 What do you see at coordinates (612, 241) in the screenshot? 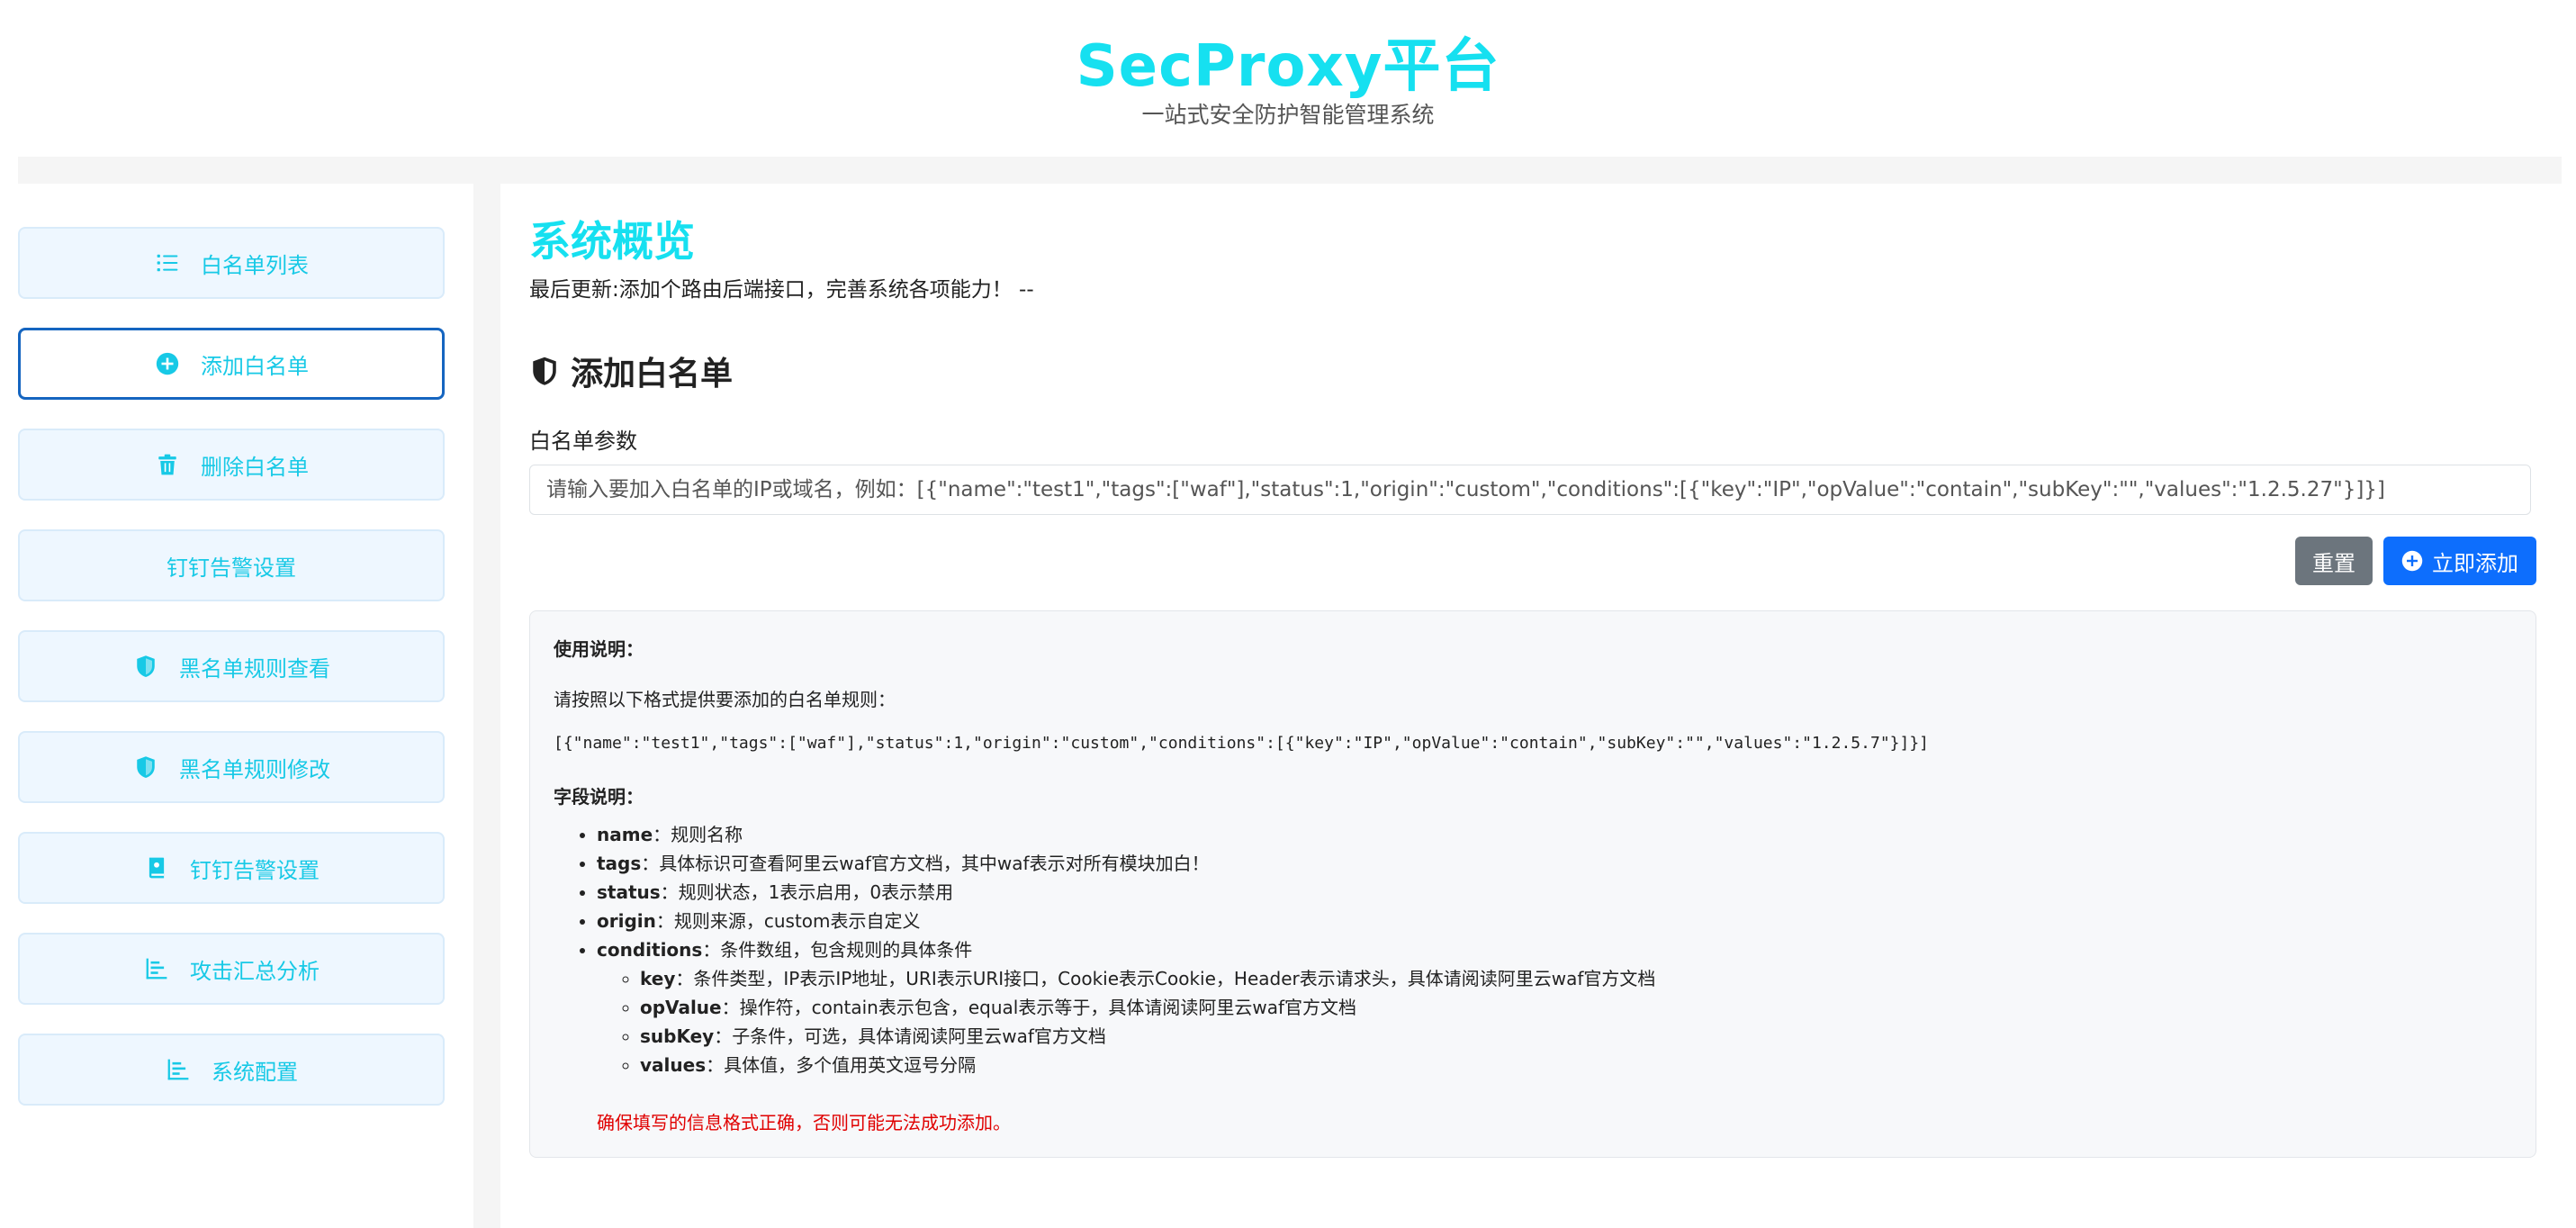
I see `page-title: 系统概览` at bounding box center [612, 241].